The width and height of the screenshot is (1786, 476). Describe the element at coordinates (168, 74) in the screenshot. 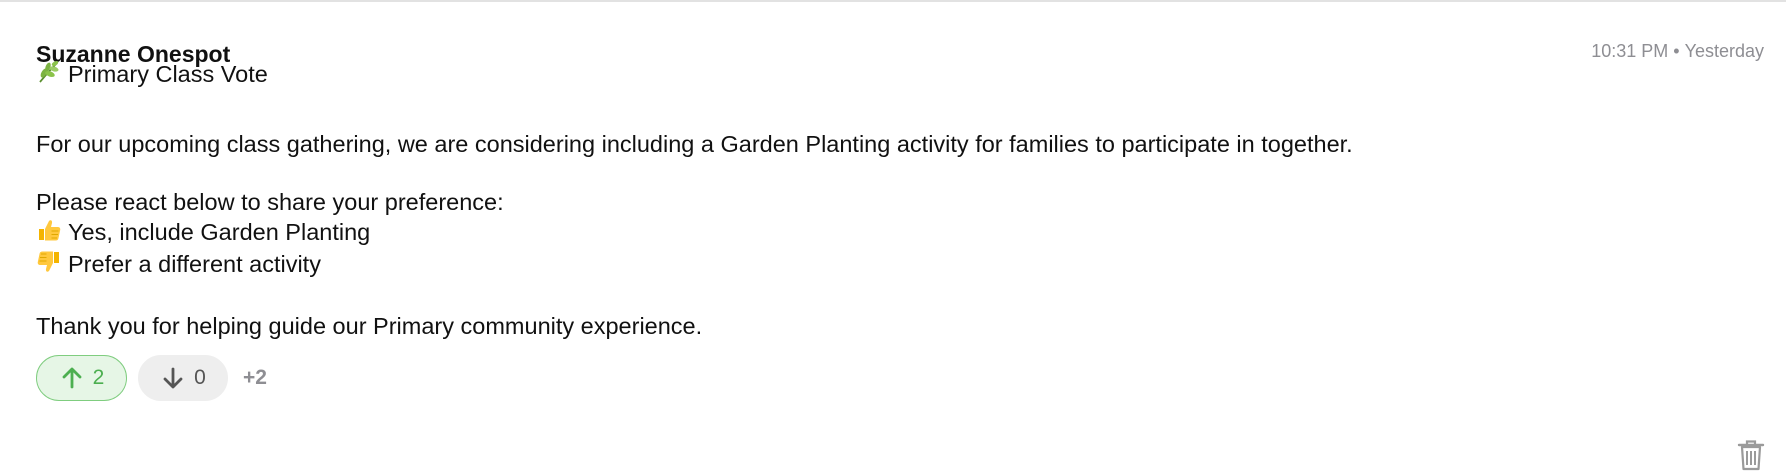

I see `message-title-text: Primary Class Vote` at that location.